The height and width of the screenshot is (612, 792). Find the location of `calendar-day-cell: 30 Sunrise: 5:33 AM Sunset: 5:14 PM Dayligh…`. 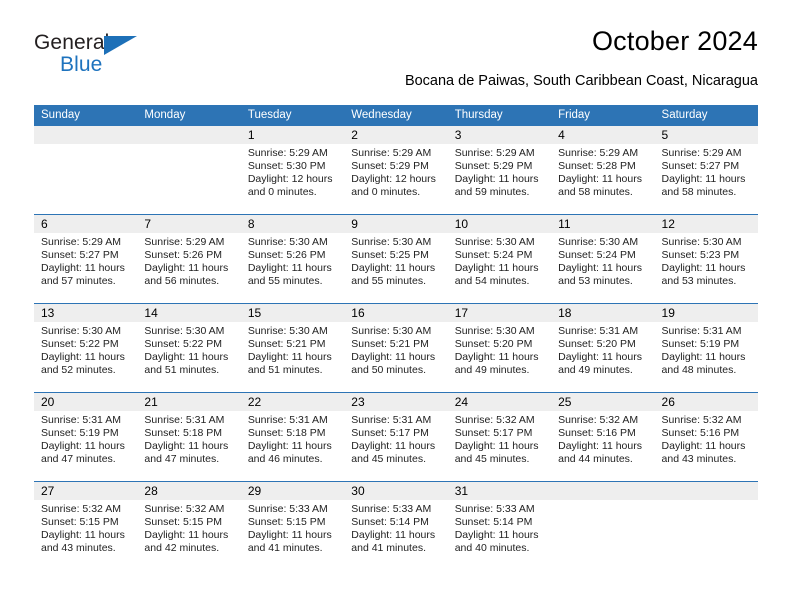

calendar-day-cell: 30 Sunrise: 5:33 AM Sunset: 5:14 PM Dayligh… is located at coordinates (396, 526).